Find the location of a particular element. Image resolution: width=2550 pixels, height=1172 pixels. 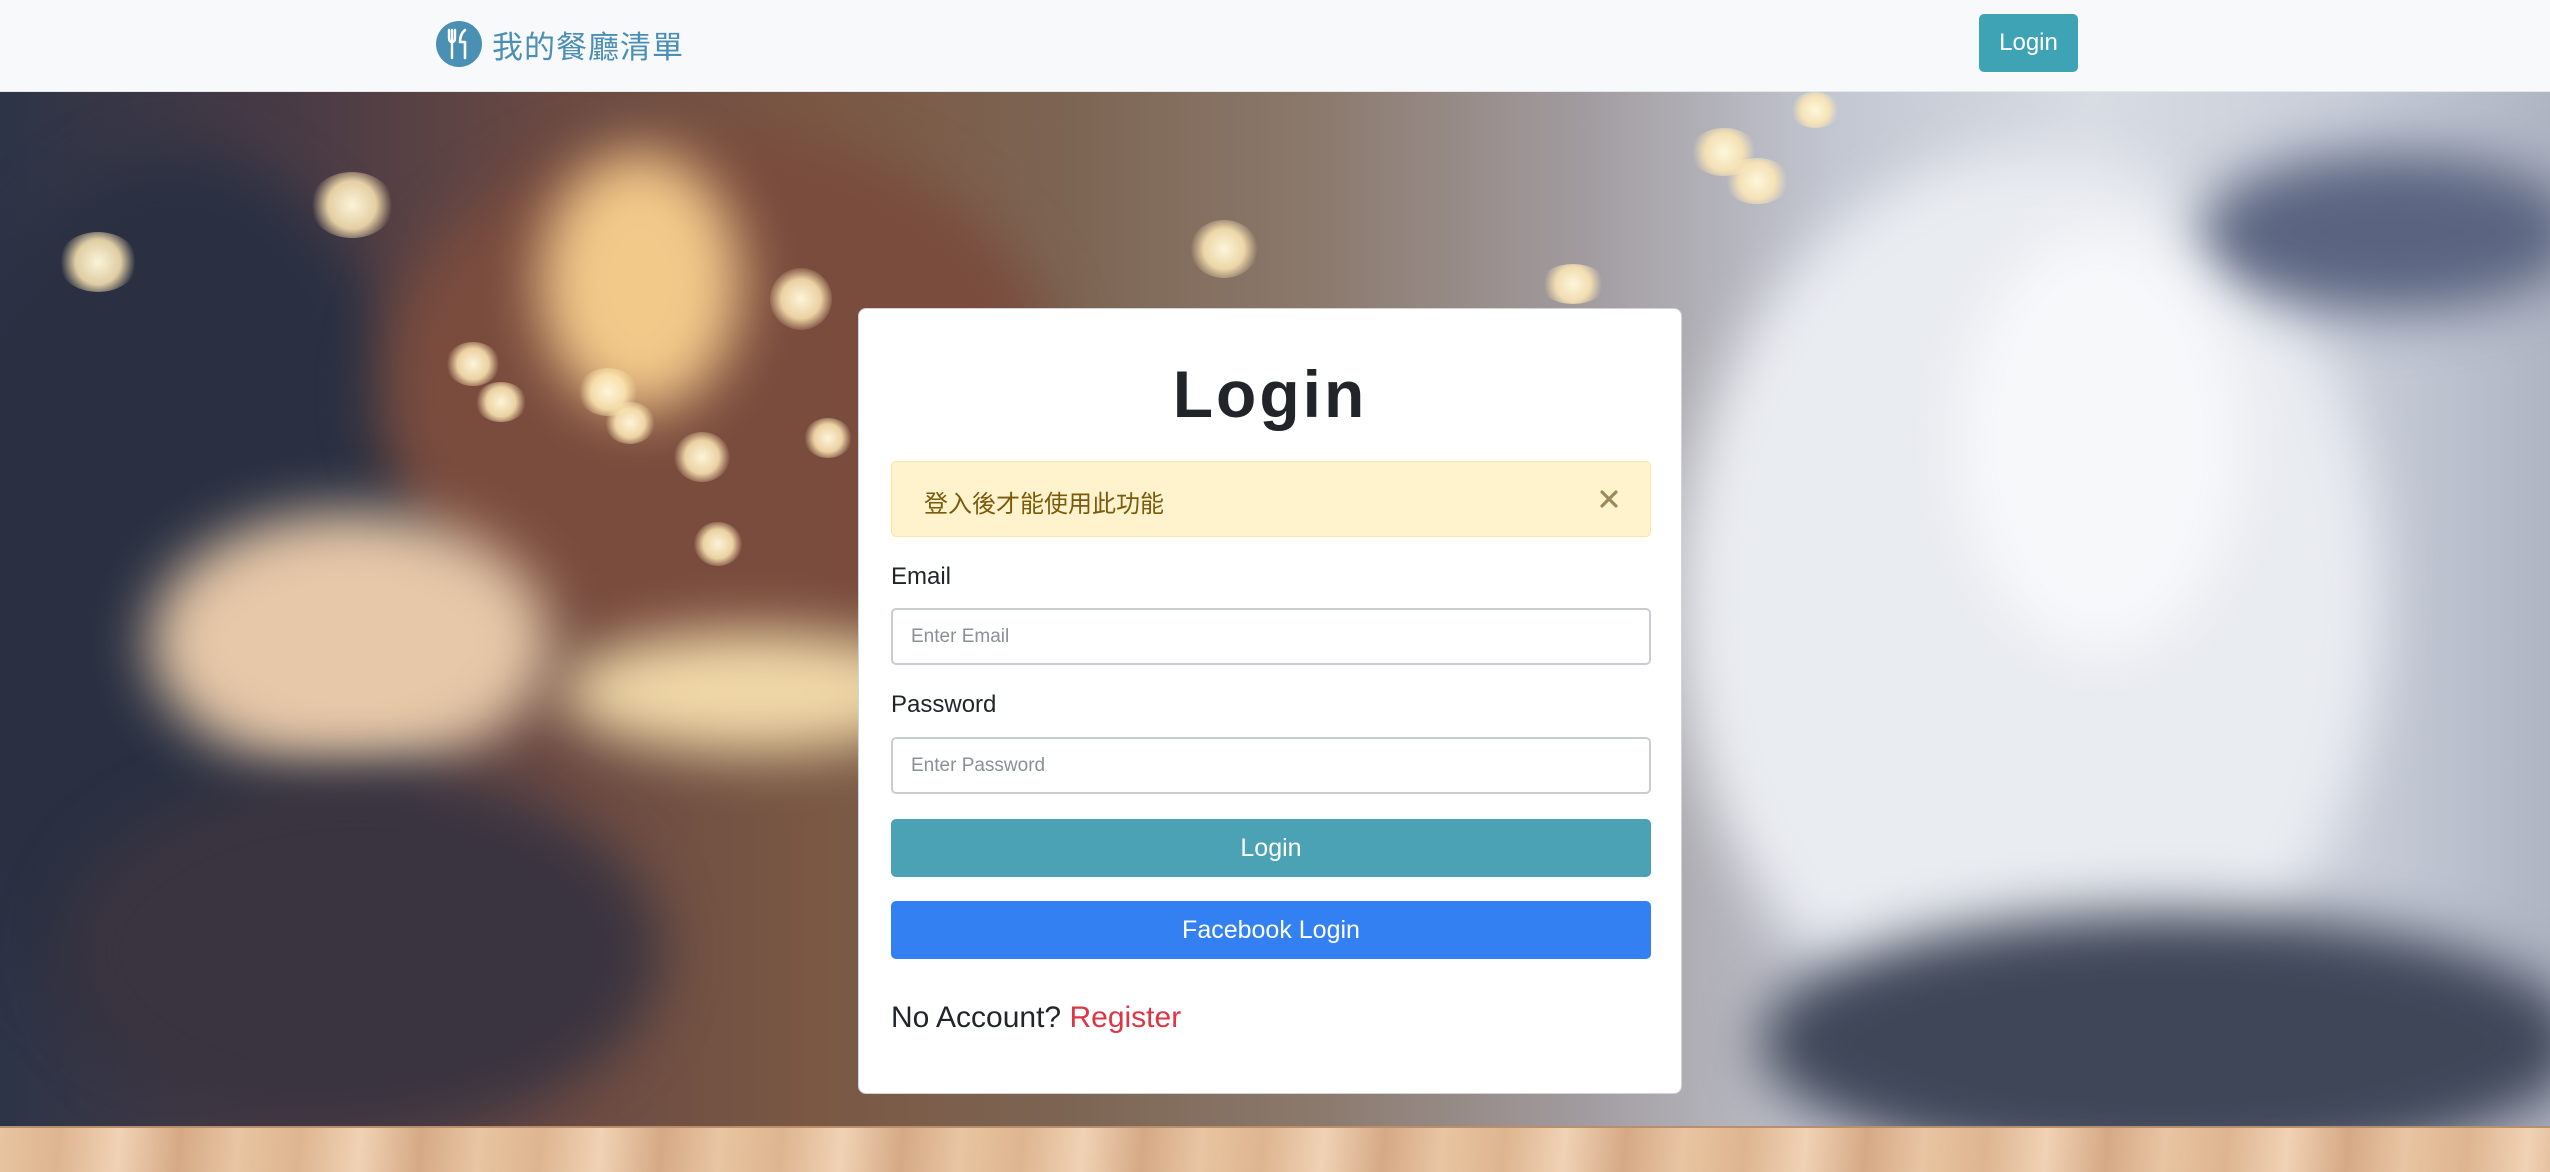

password-label: Password is located at coordinates (944, 704).